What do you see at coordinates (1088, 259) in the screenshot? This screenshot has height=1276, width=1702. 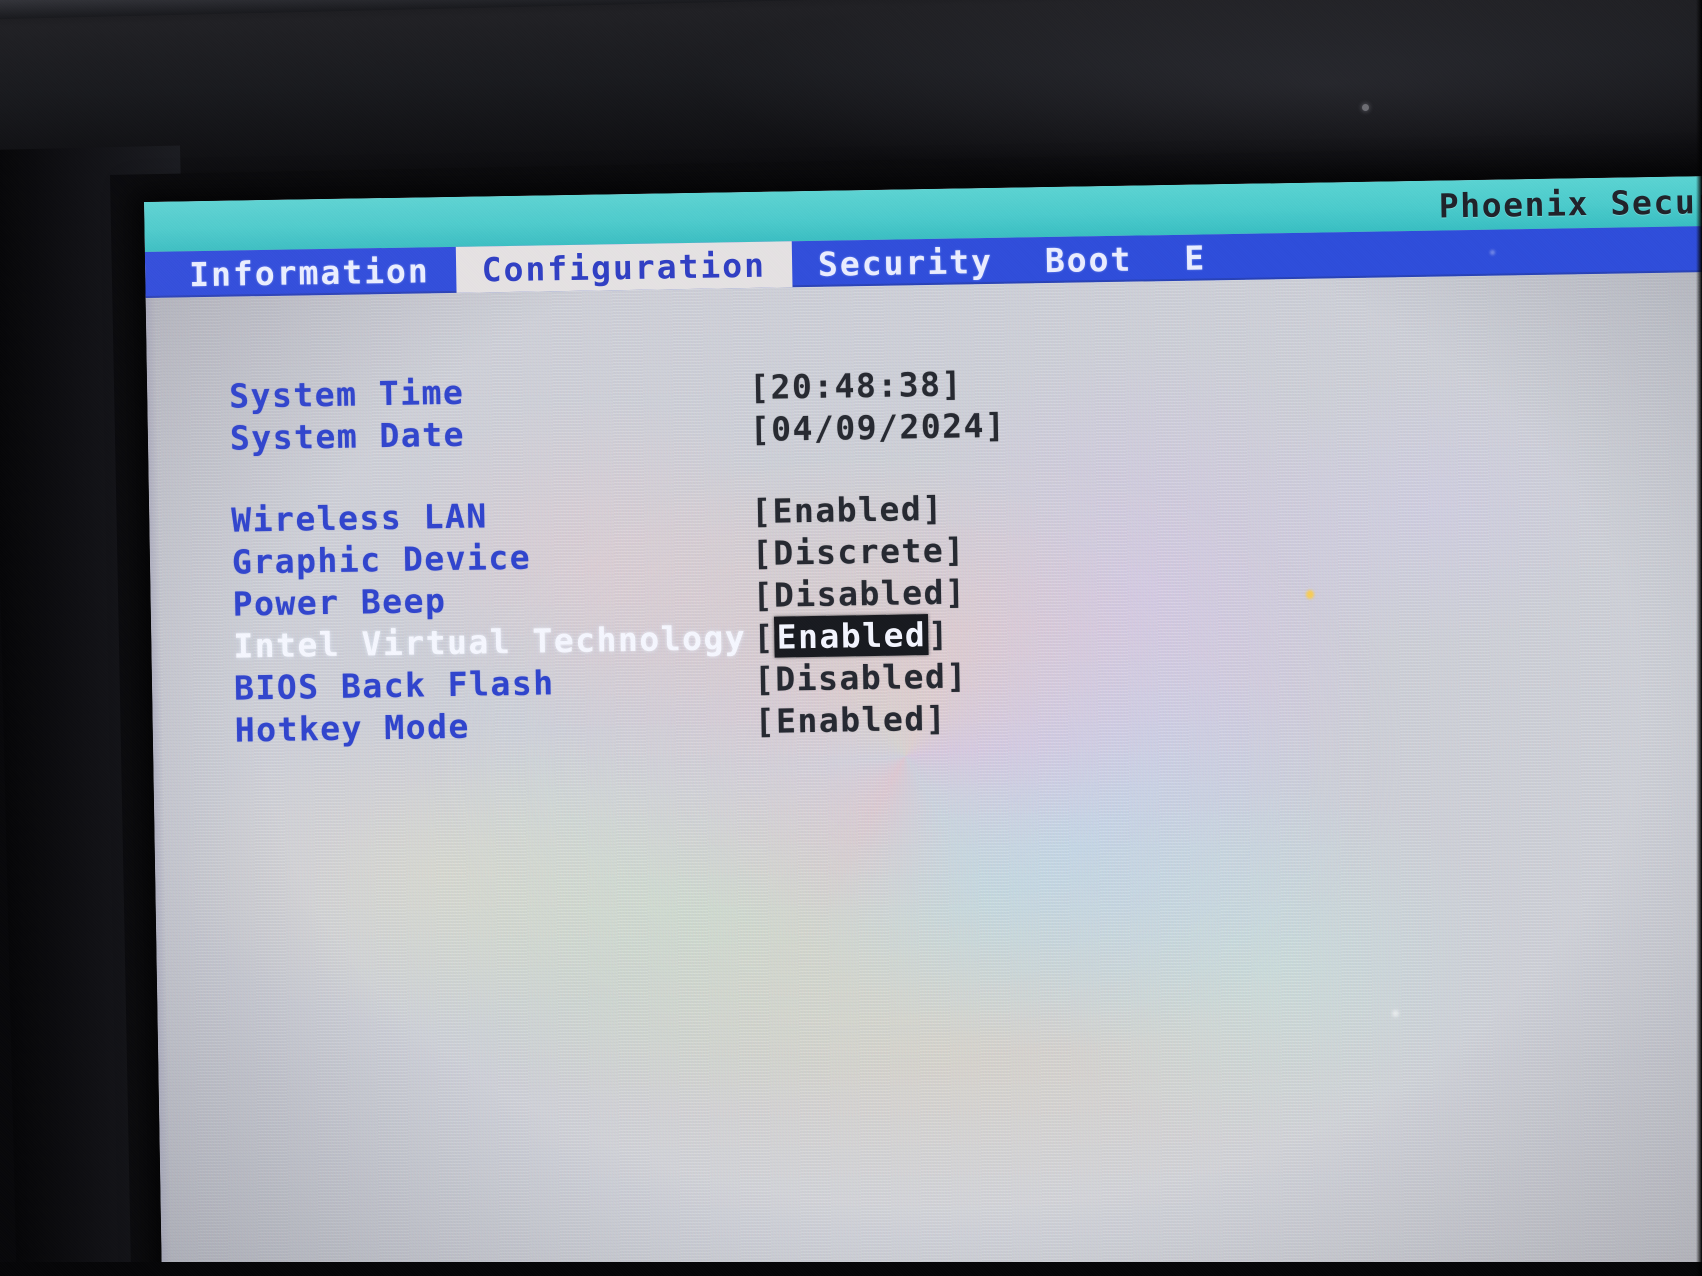 I see `tab-boot: Boot` at bounding box center [1088, 259].